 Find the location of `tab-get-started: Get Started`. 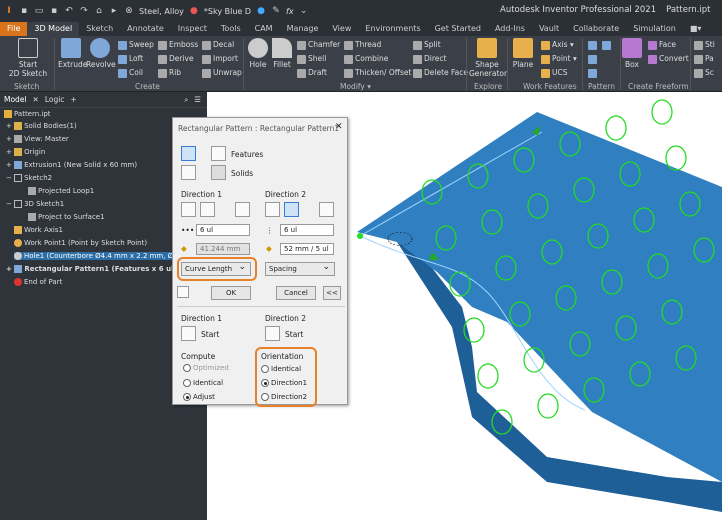

tab-get-started: Get Started is located at coordinates (458, 29).